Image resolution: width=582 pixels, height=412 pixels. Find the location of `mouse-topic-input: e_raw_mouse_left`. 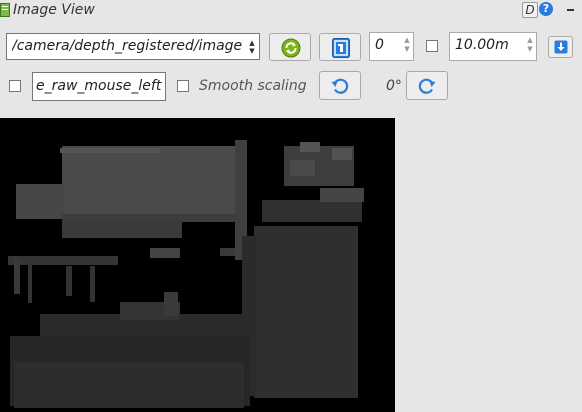

mouse-topic-input: e_raw_mouse_left is located at coordinates (99, 86).